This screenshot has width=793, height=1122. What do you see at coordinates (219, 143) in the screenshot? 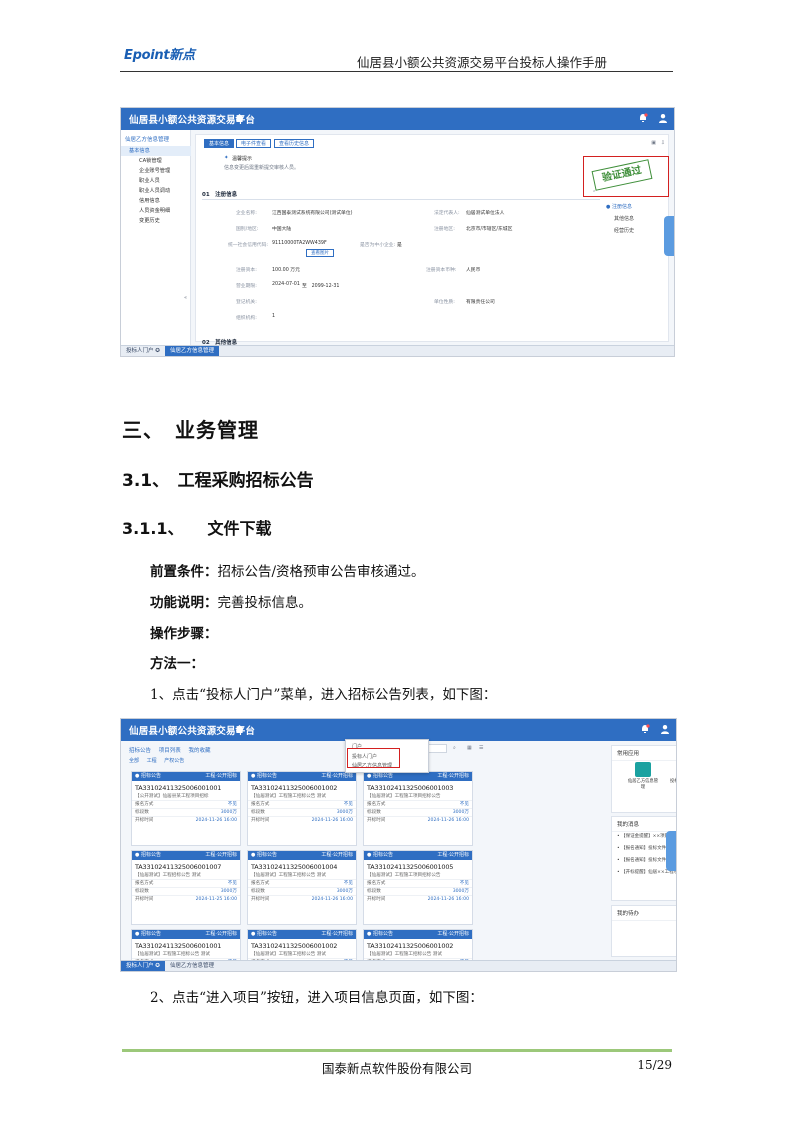
I see `tab-basic-info: 基本信息` at bounding box center [219, 143].